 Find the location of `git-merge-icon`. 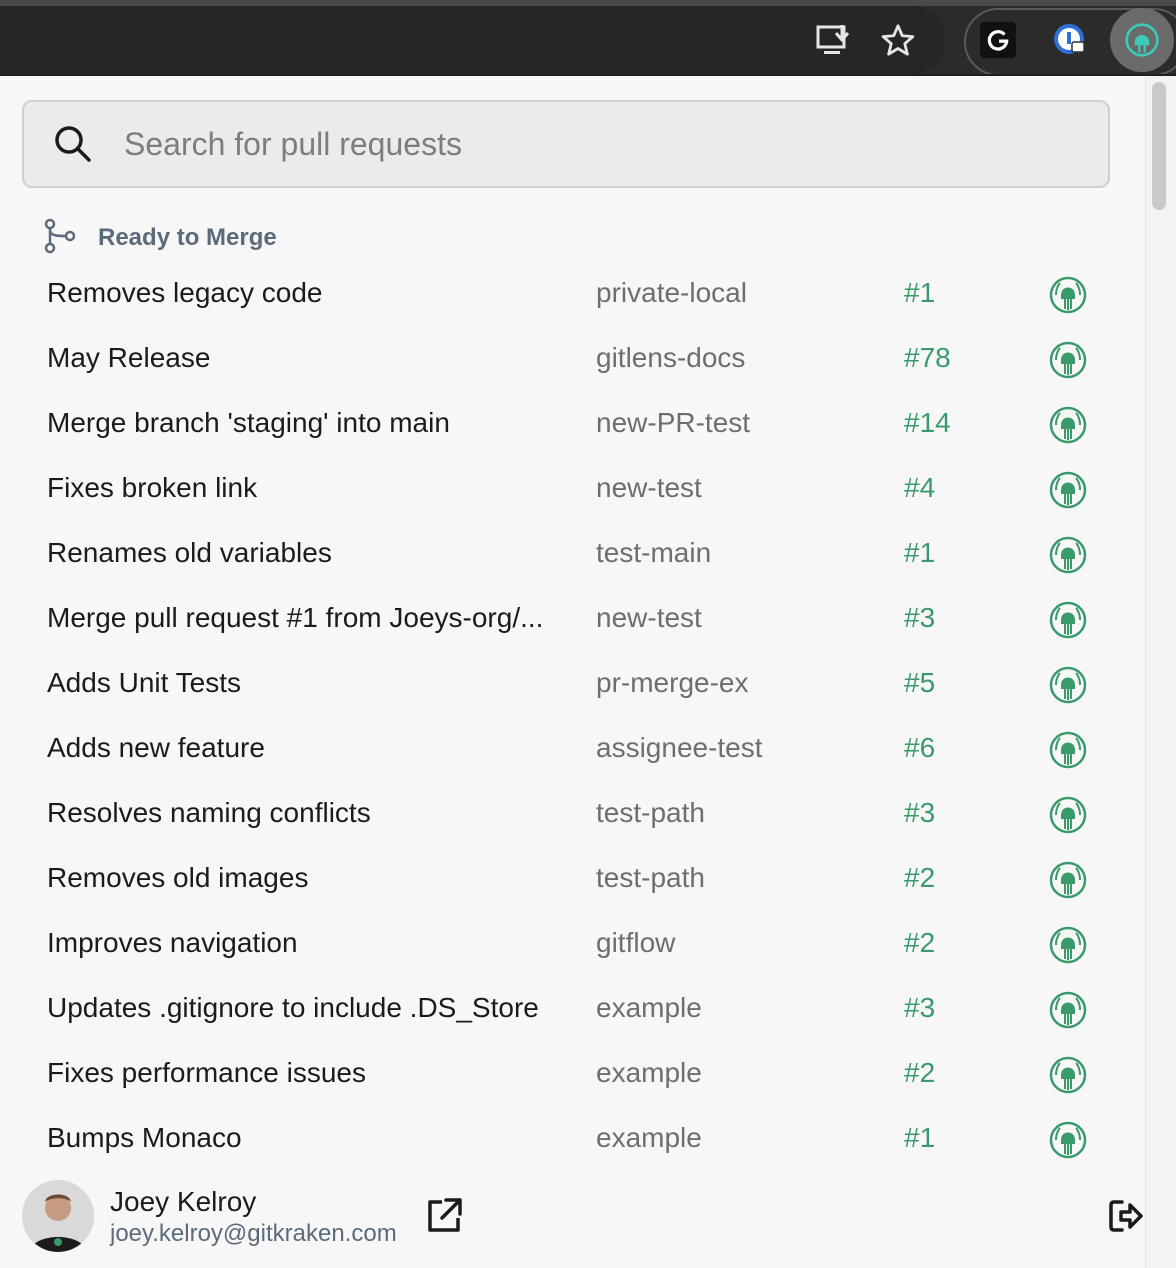

git-merge-icon is located at coordinates (60, 238).